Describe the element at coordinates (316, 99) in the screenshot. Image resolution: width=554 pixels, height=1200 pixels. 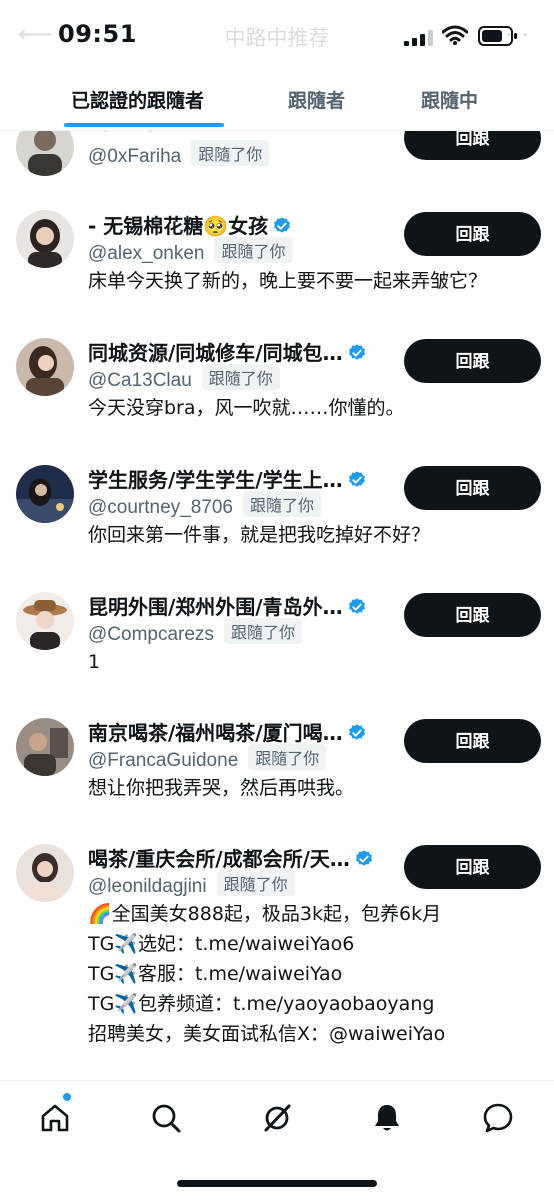
I see `tab-followers: 跟隨者` at that location.